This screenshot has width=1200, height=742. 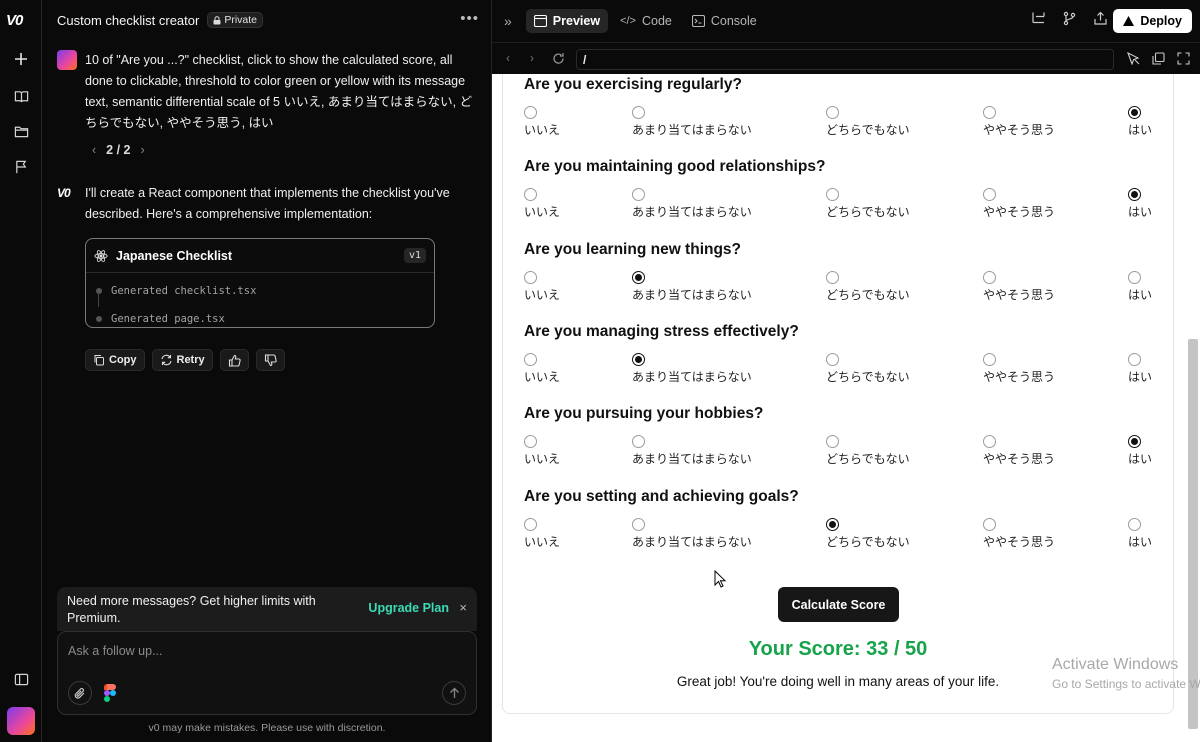 I want to click on forward-icon: ›, so click(x=532, y=58).